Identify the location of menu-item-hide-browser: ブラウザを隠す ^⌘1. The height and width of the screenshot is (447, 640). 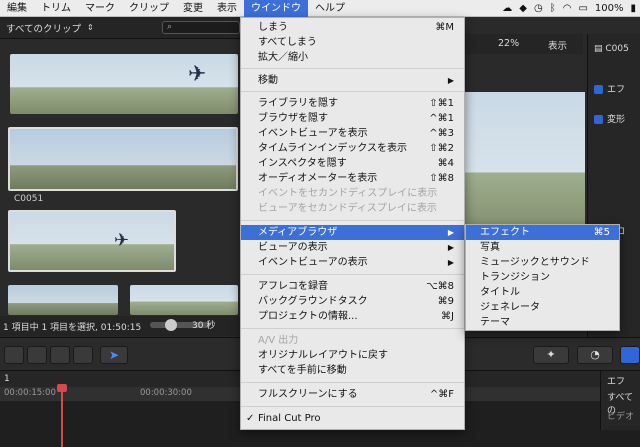
(352, 118).